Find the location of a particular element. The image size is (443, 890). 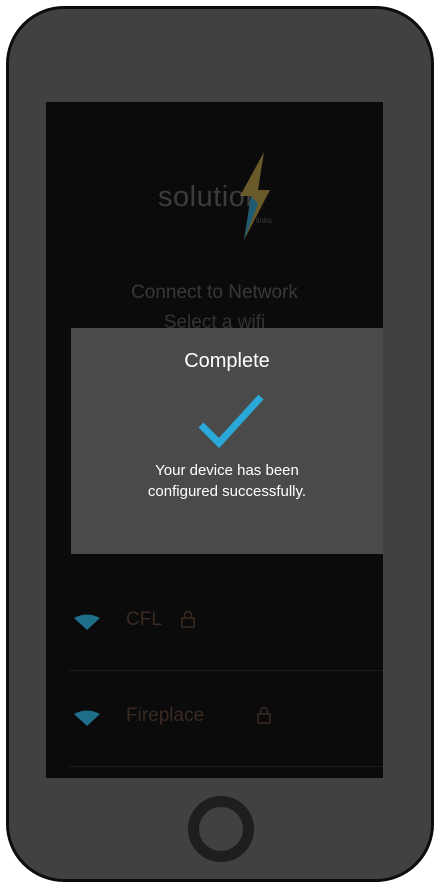

dialog-message-line-1: Your device has been is located at coordinates (227, 470).